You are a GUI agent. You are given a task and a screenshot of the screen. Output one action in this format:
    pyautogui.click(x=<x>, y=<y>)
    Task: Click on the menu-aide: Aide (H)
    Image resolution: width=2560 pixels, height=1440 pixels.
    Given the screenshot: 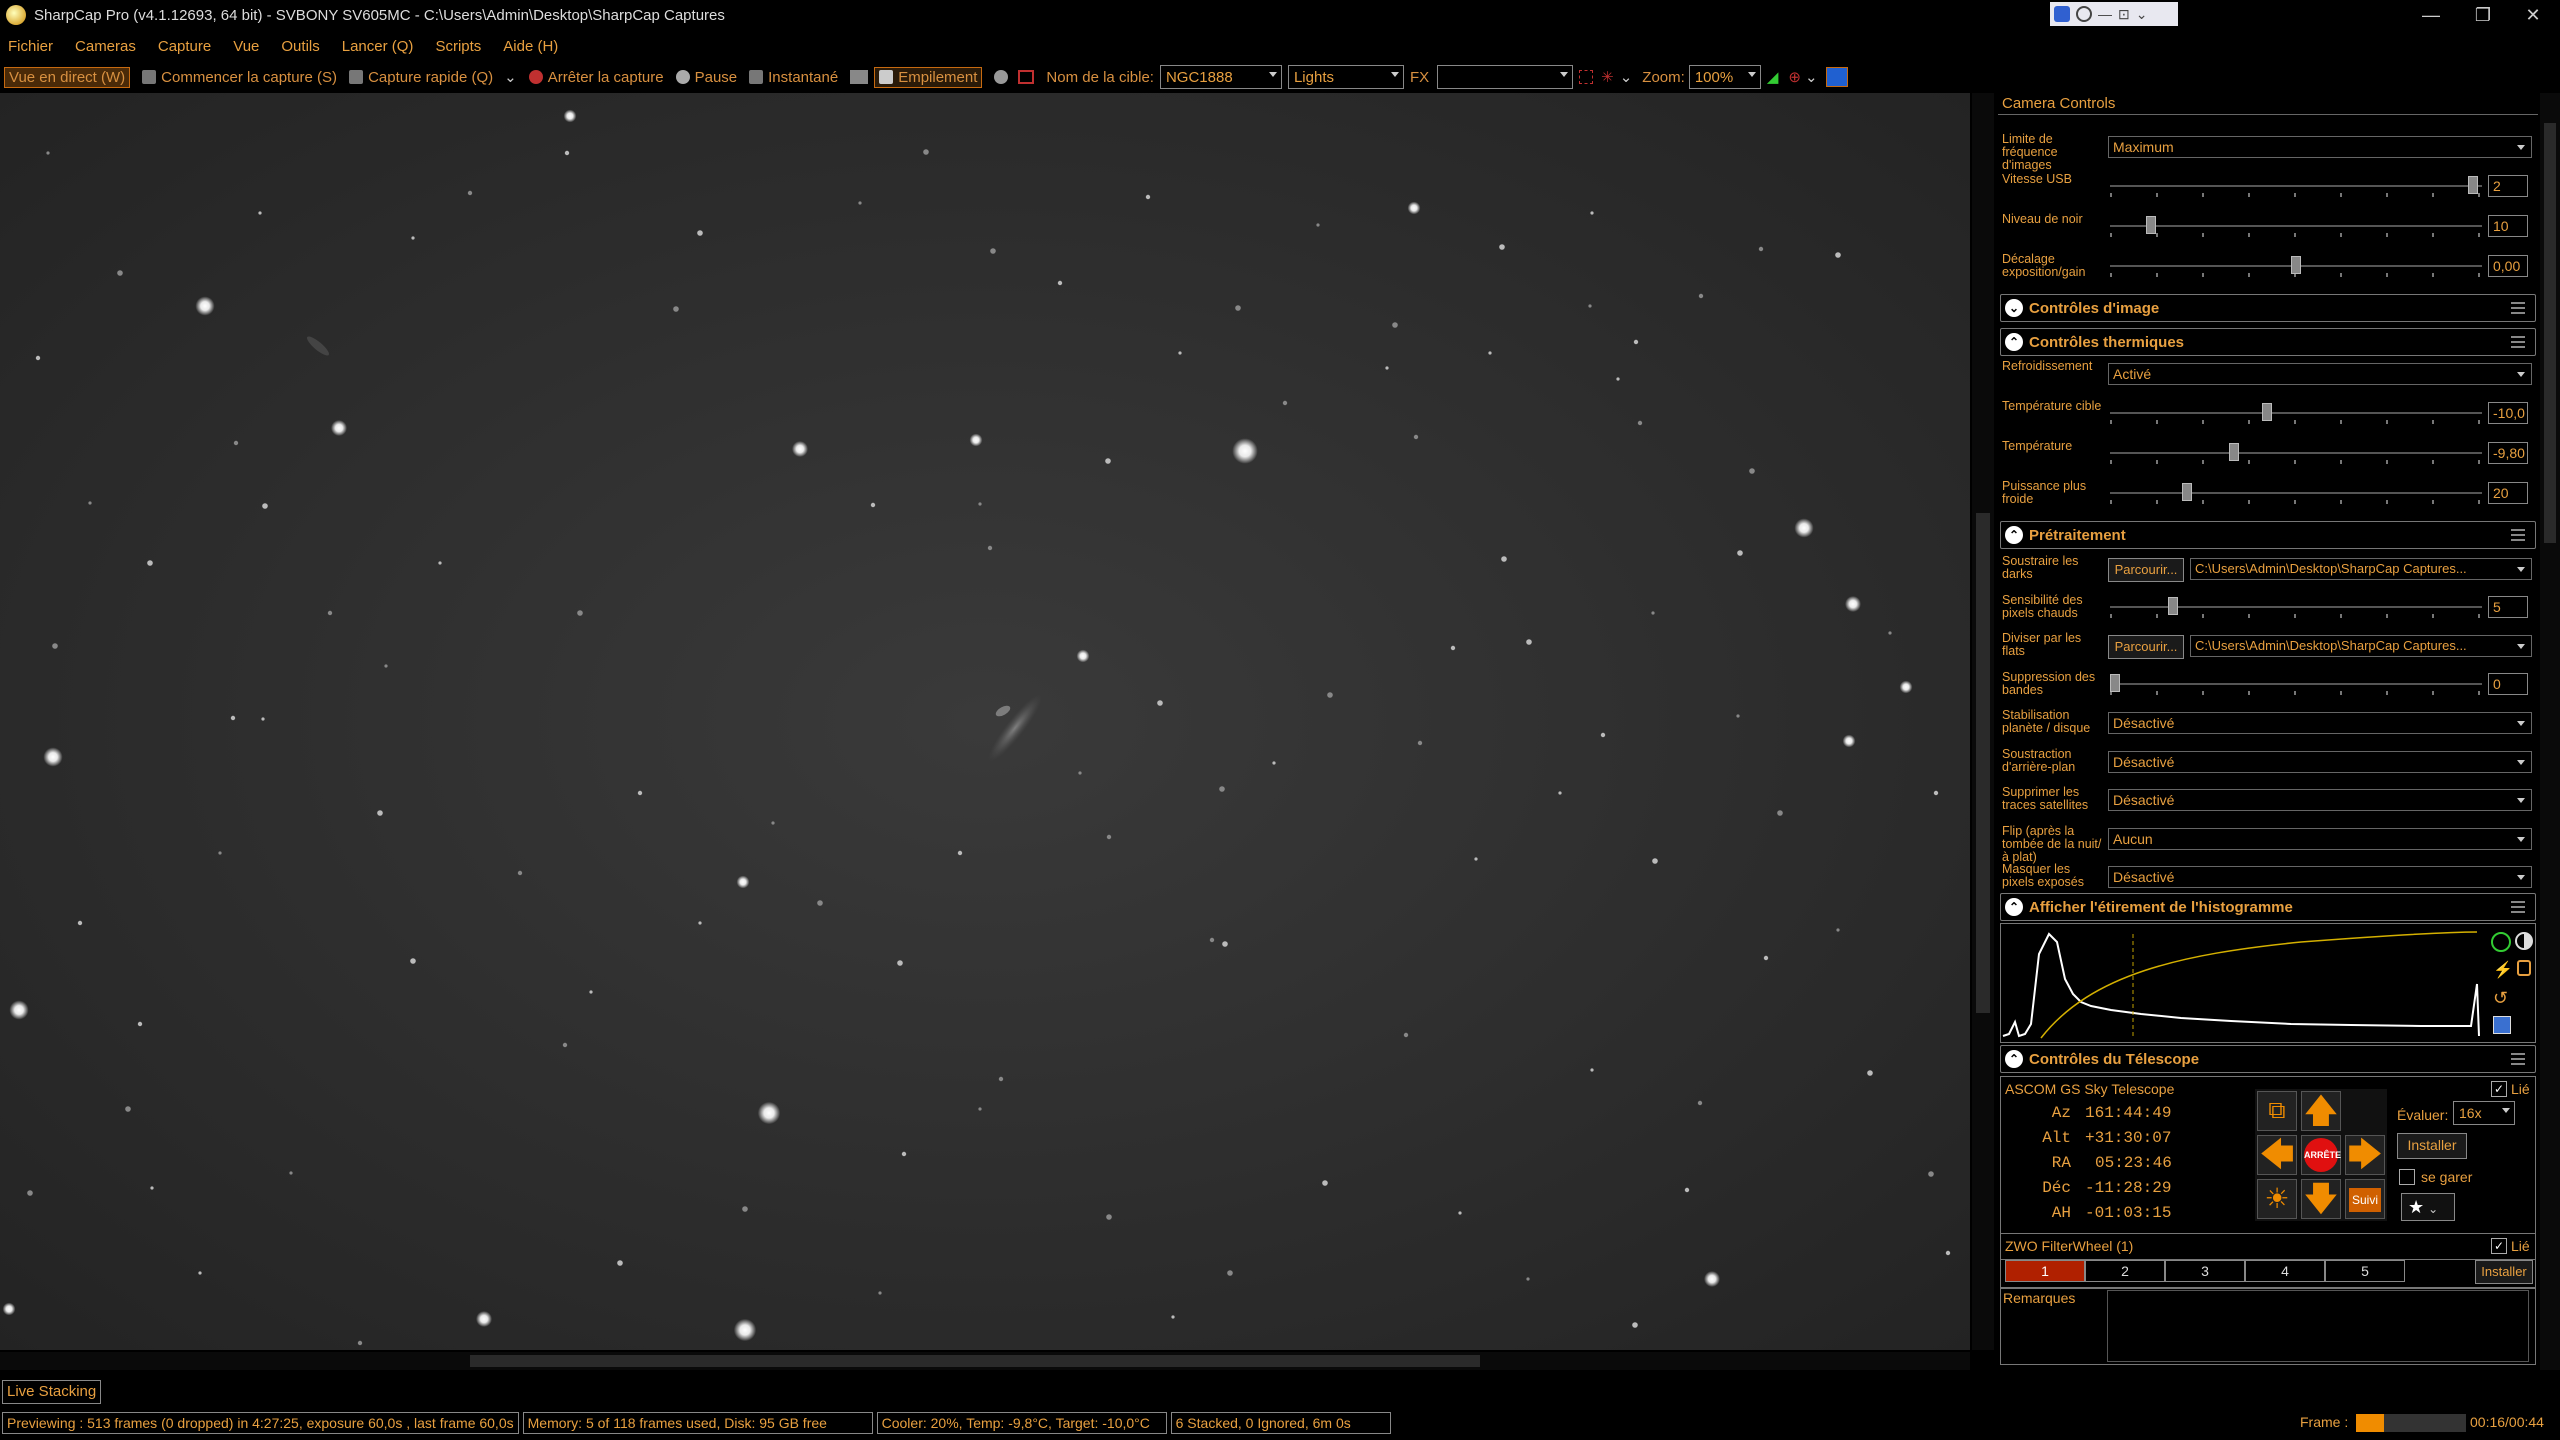 What is the action you would take?
    pyautogui.click(x=530, y=46)
    